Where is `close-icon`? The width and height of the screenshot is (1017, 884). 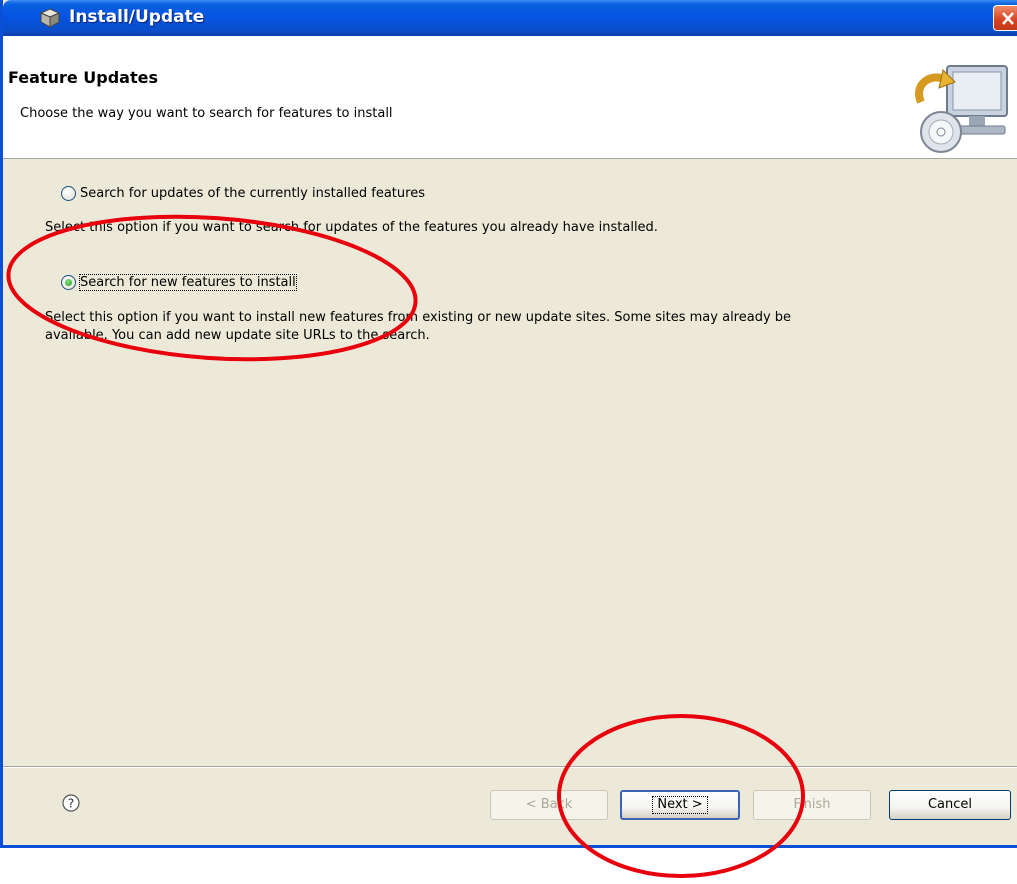 close-icon is located at coordinates (1008, 18).